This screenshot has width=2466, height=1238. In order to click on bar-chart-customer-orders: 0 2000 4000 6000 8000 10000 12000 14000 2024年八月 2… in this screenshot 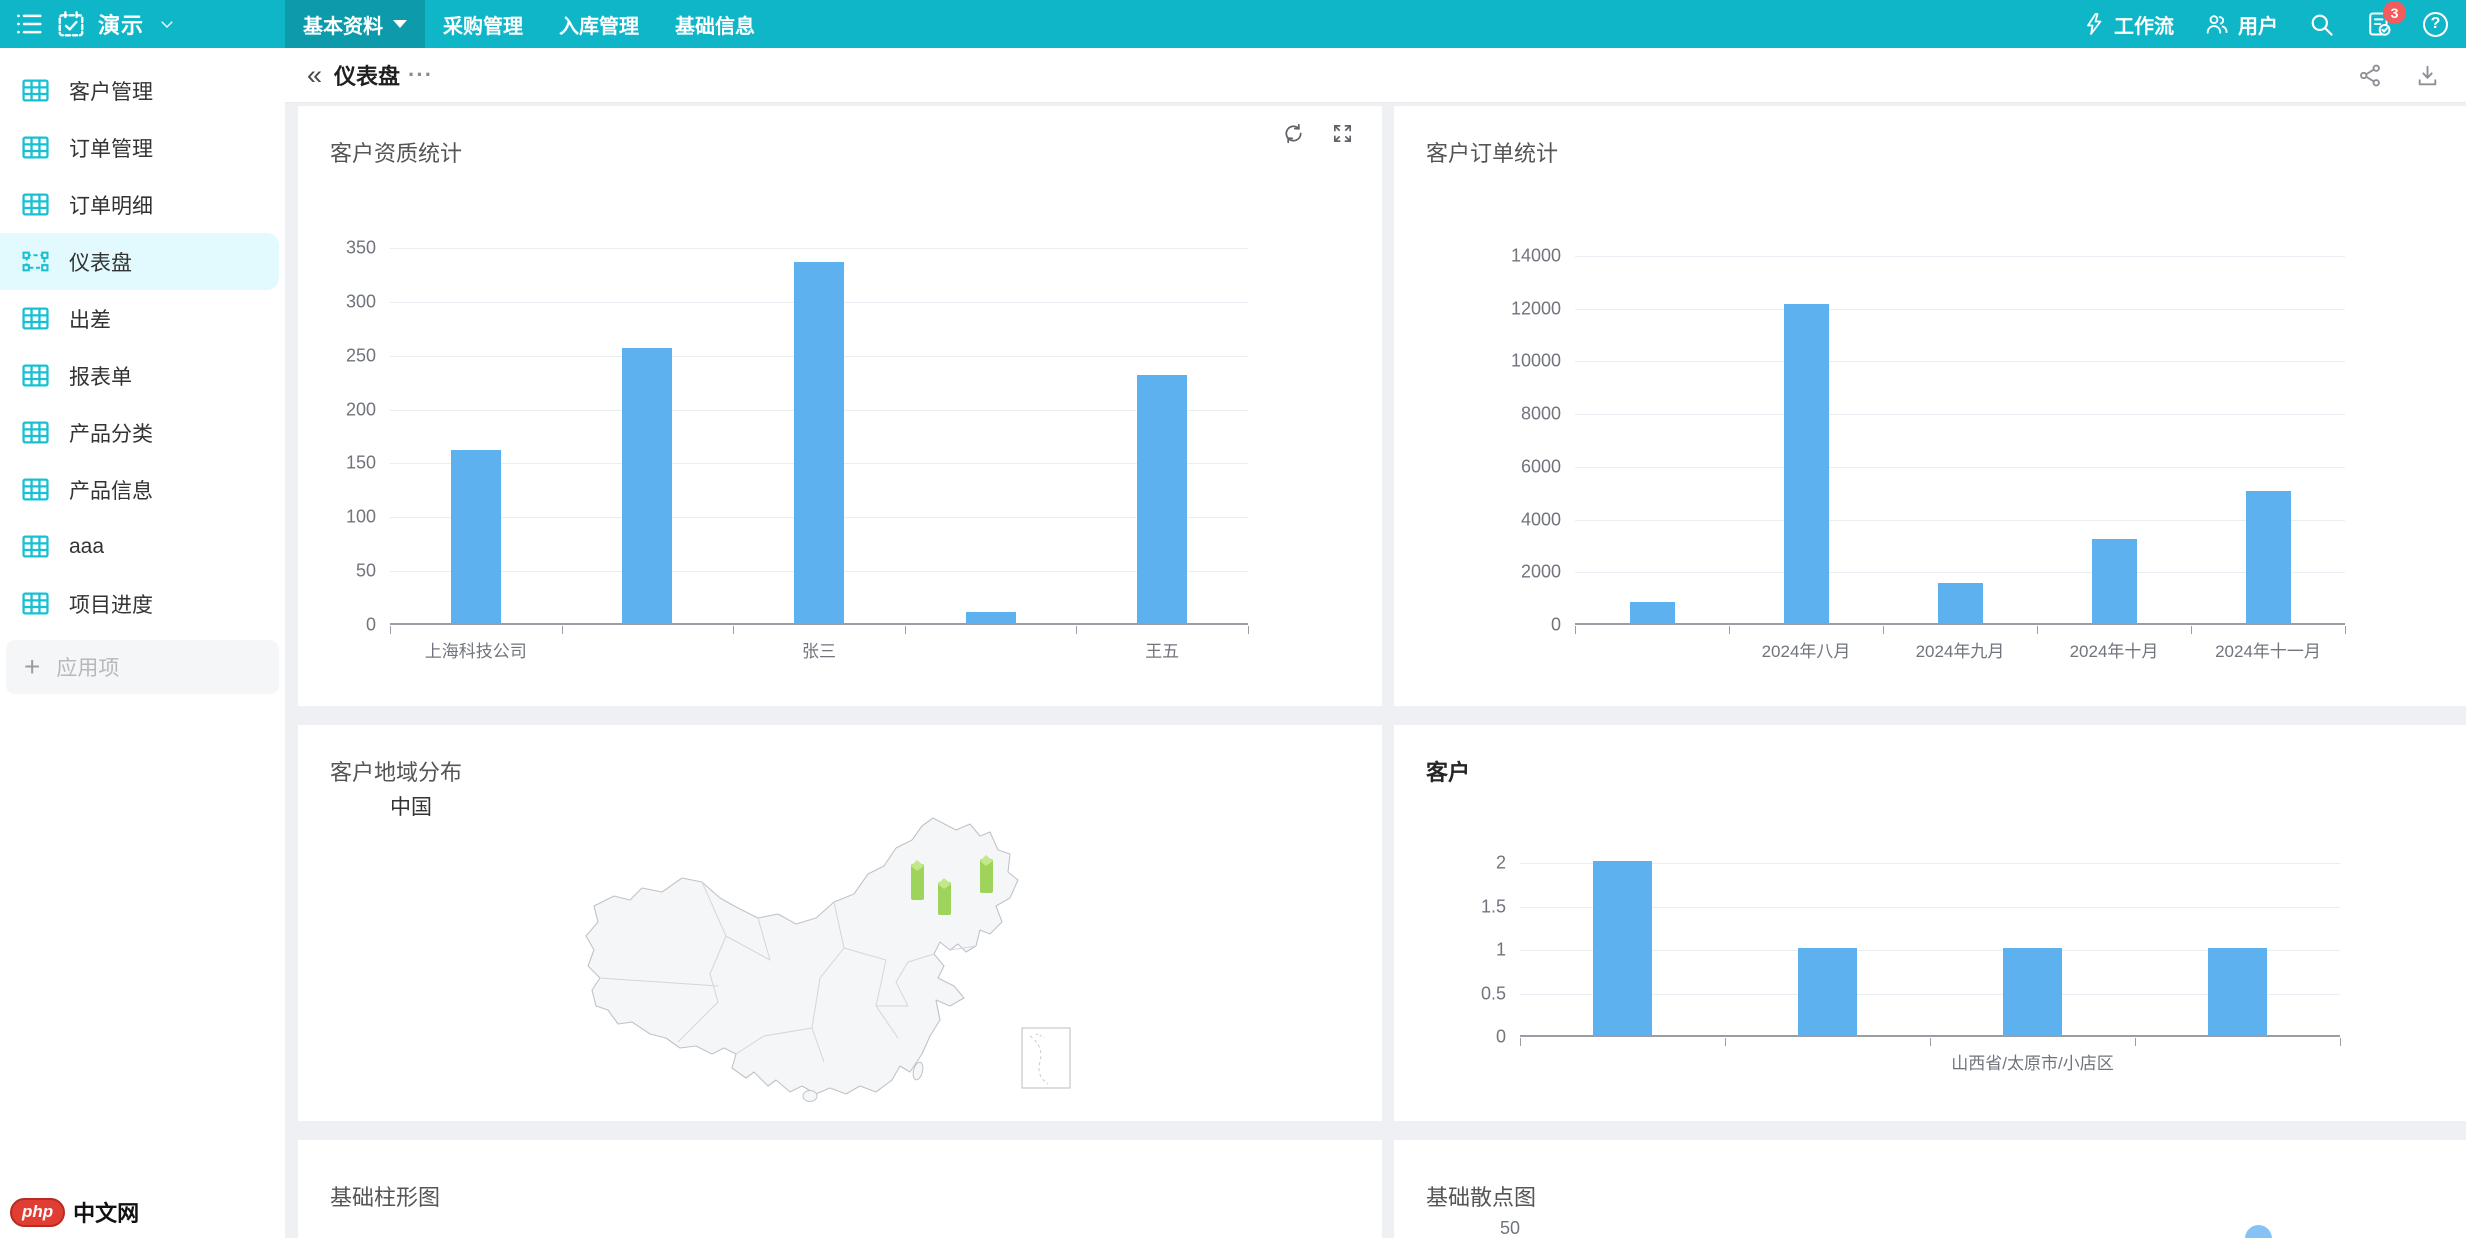, I will do `click(1928, 453)`.